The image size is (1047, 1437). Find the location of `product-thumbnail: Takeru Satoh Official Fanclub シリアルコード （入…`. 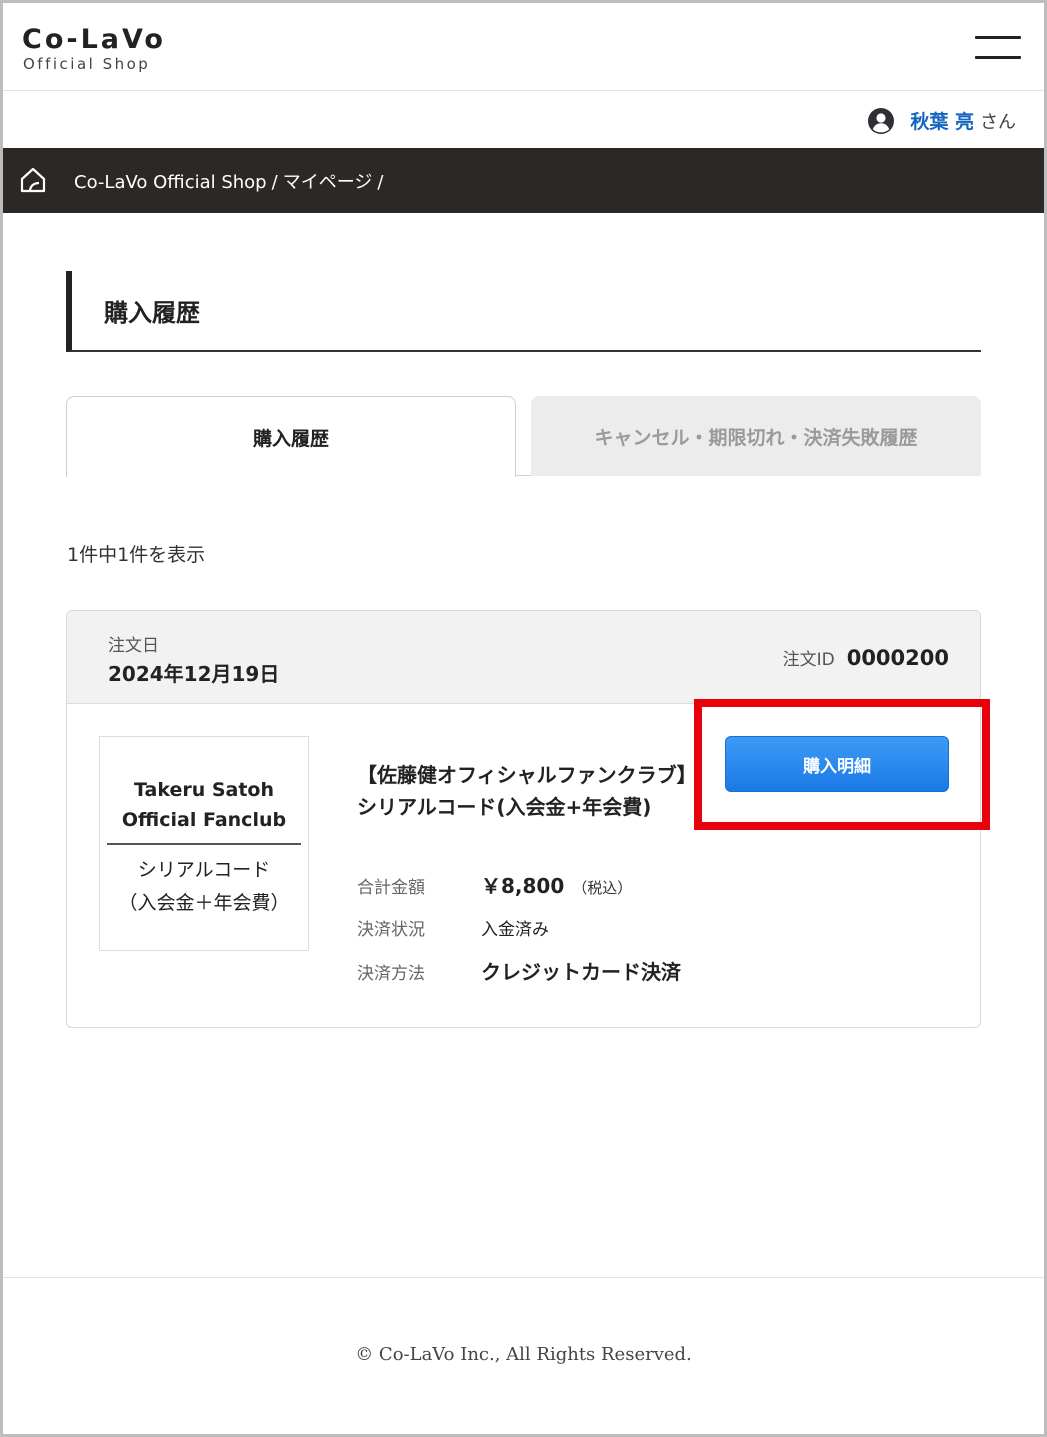

product-thumbnail: Takeru Satoh Official Fanclub シリアルコード （入… is located at coordinates (204, 843).